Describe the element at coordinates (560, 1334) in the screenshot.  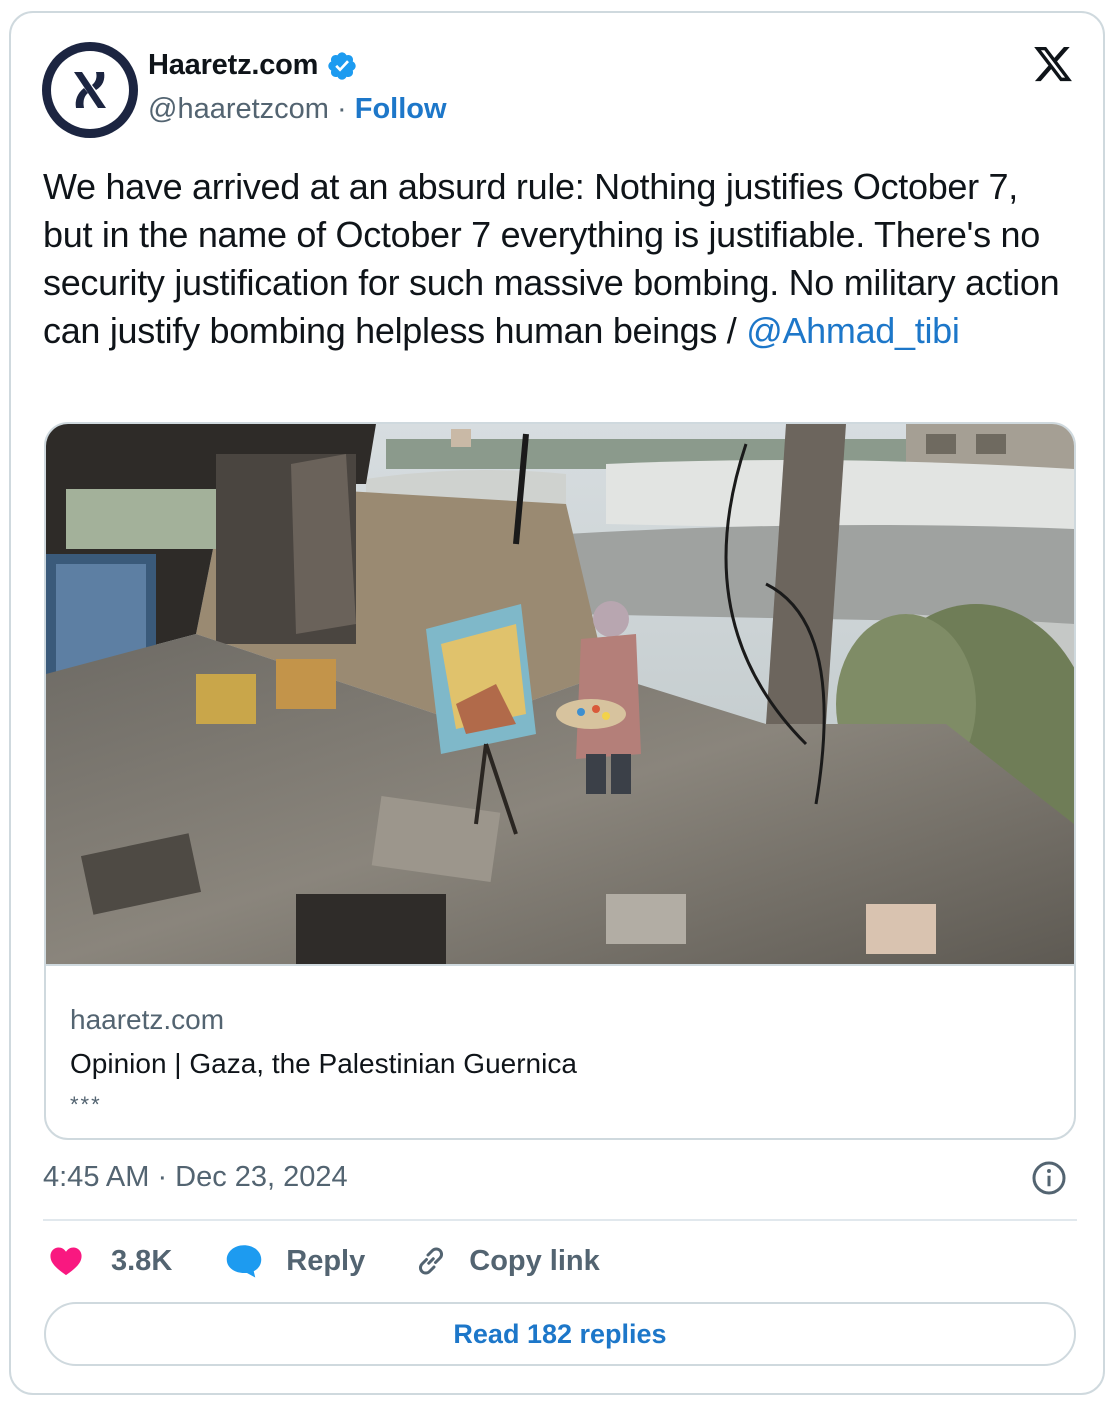
I see `read-replies-button: Read 182 replies` at that location.